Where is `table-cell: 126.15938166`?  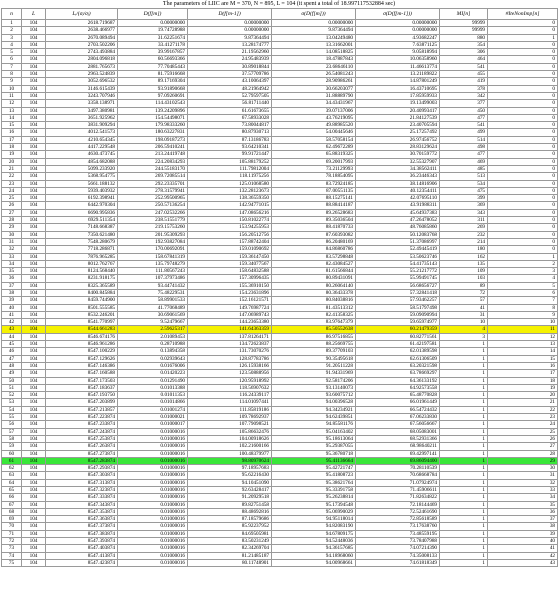 table-cell: 126.15938166 is located at coordinates (229, 366).